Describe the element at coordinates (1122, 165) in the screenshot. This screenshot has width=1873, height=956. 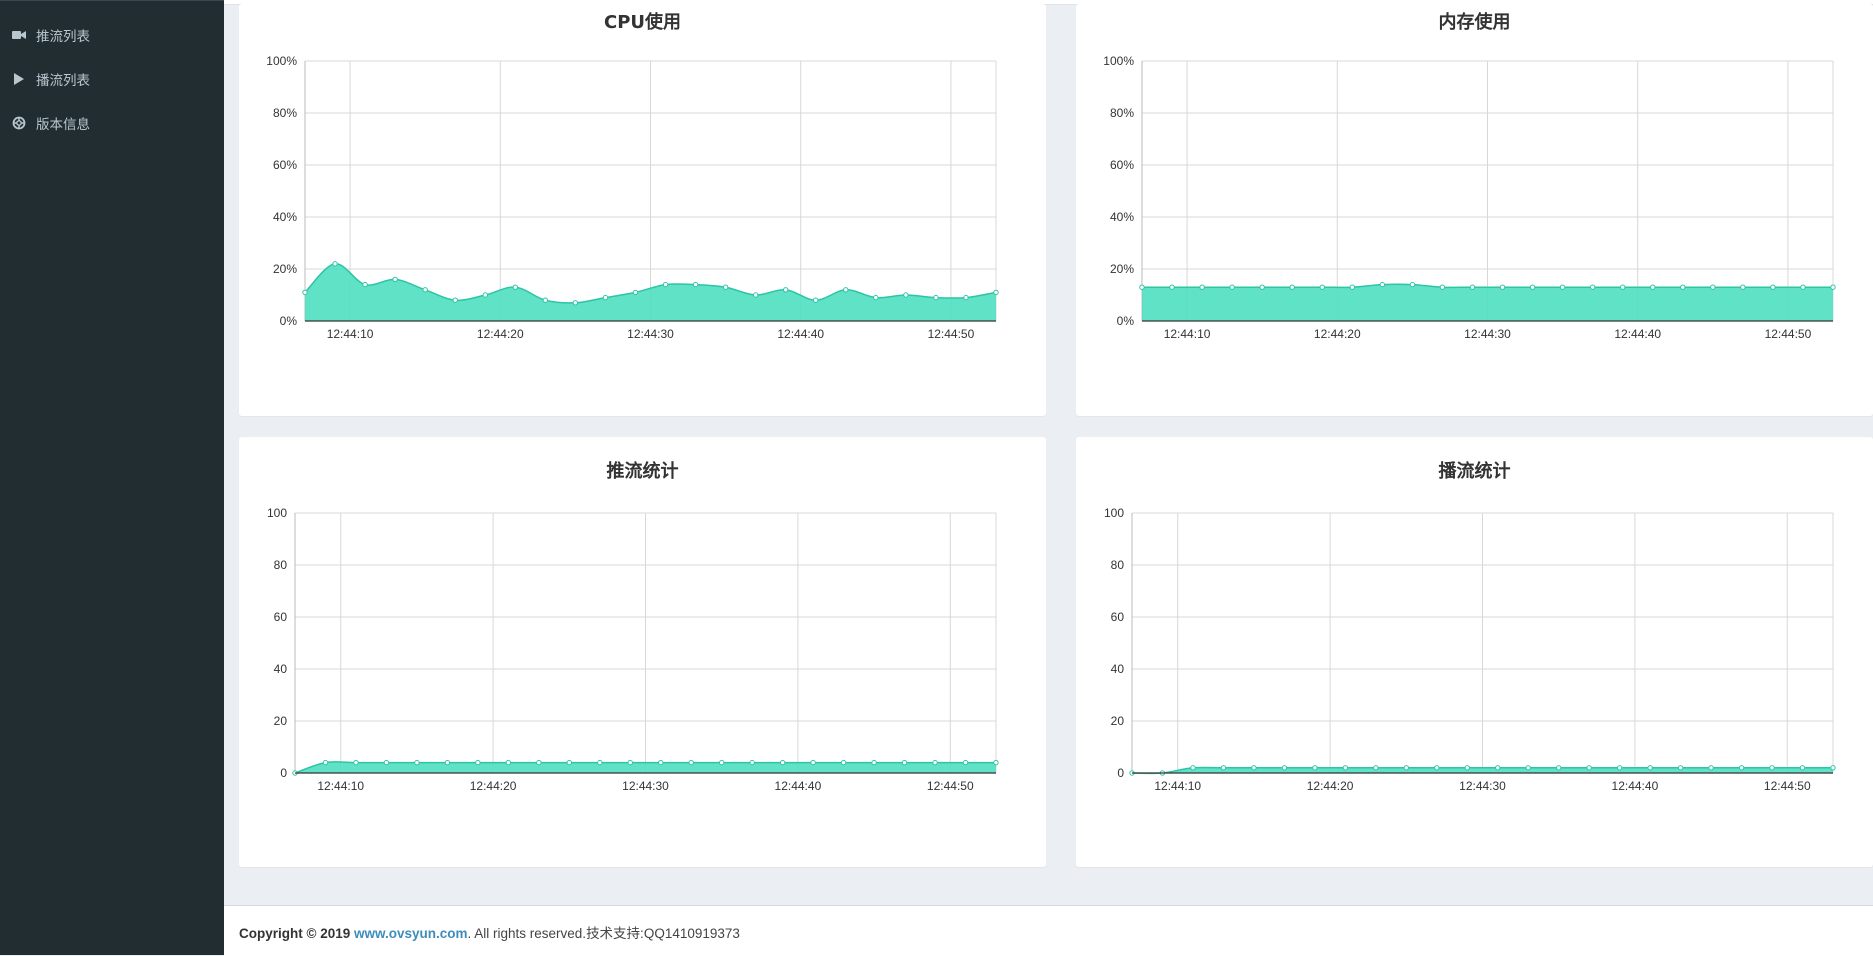
I see `y-tick-label: 60%` at that location.